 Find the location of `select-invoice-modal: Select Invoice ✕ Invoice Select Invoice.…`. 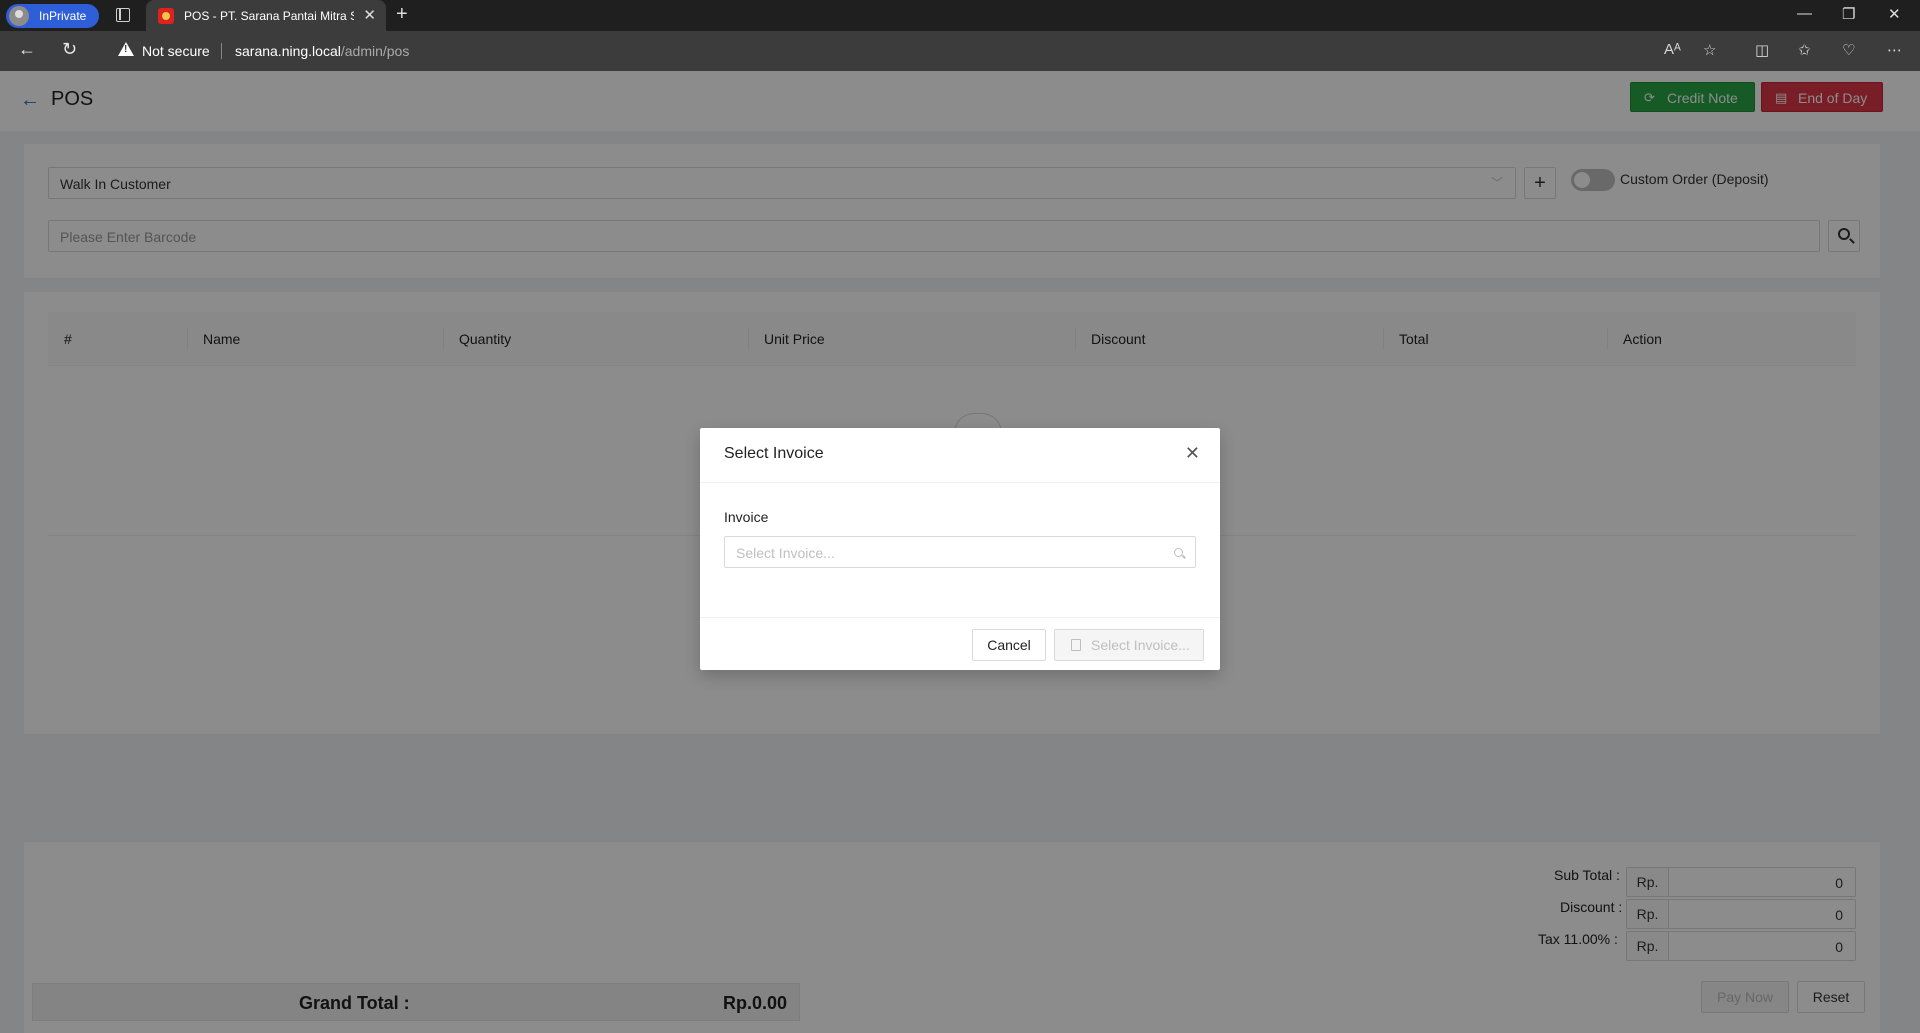

select-invoice-modal: Select Invoice ✕ Invoice Select Invoice.… is located at coordinates (960, 549).